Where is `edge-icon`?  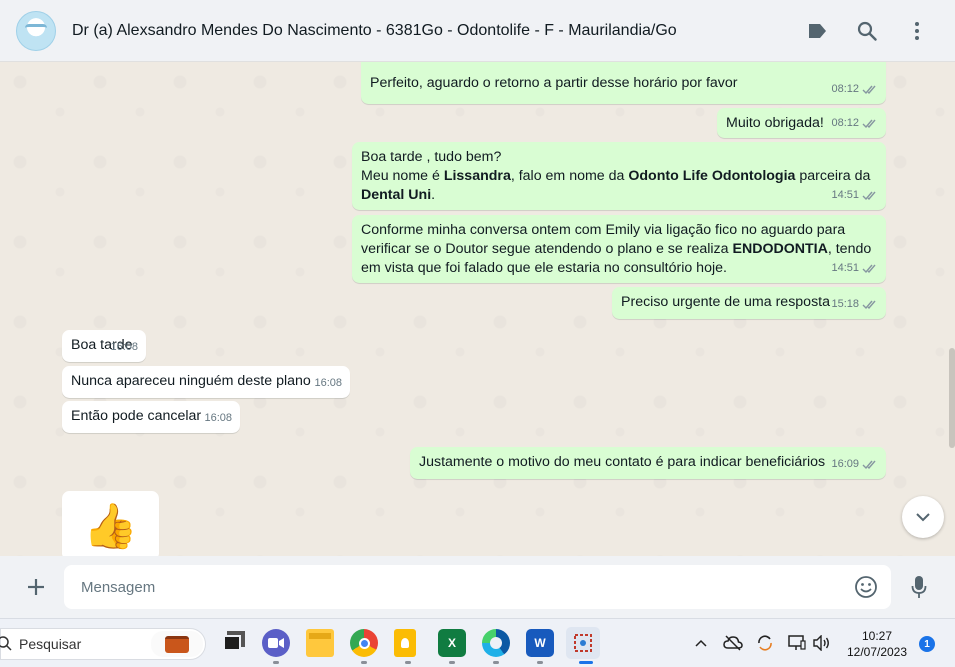
edge-icon is located at coordinates (496, 643).